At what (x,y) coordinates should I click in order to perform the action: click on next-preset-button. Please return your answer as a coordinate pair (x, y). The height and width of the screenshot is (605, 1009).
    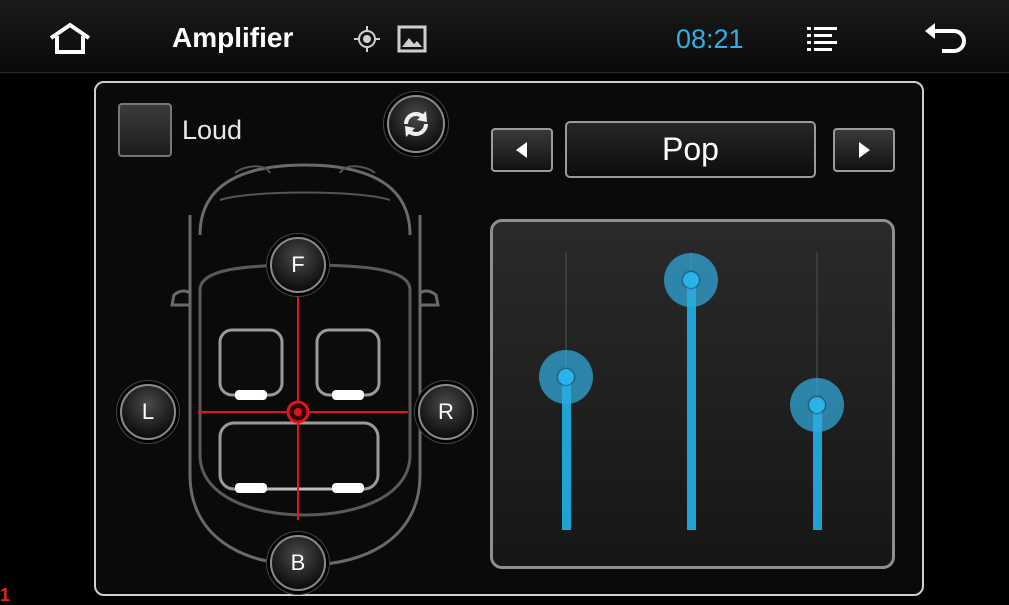
    Looking at the image, I should click on (864, 150).